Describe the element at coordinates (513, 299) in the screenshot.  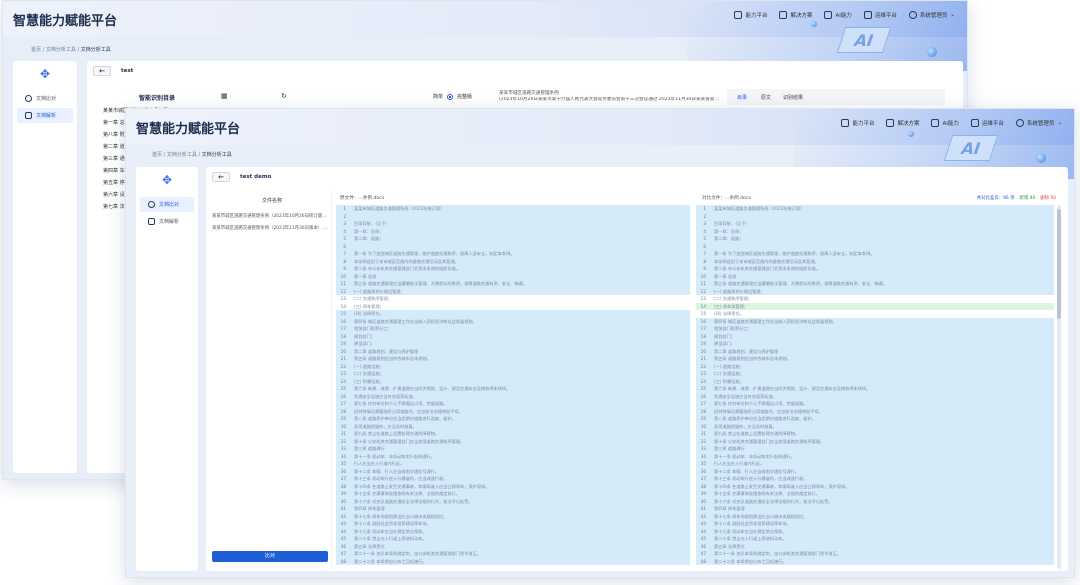
I see `diff-row: 13 (二) 交通秩序管理；` at that location.